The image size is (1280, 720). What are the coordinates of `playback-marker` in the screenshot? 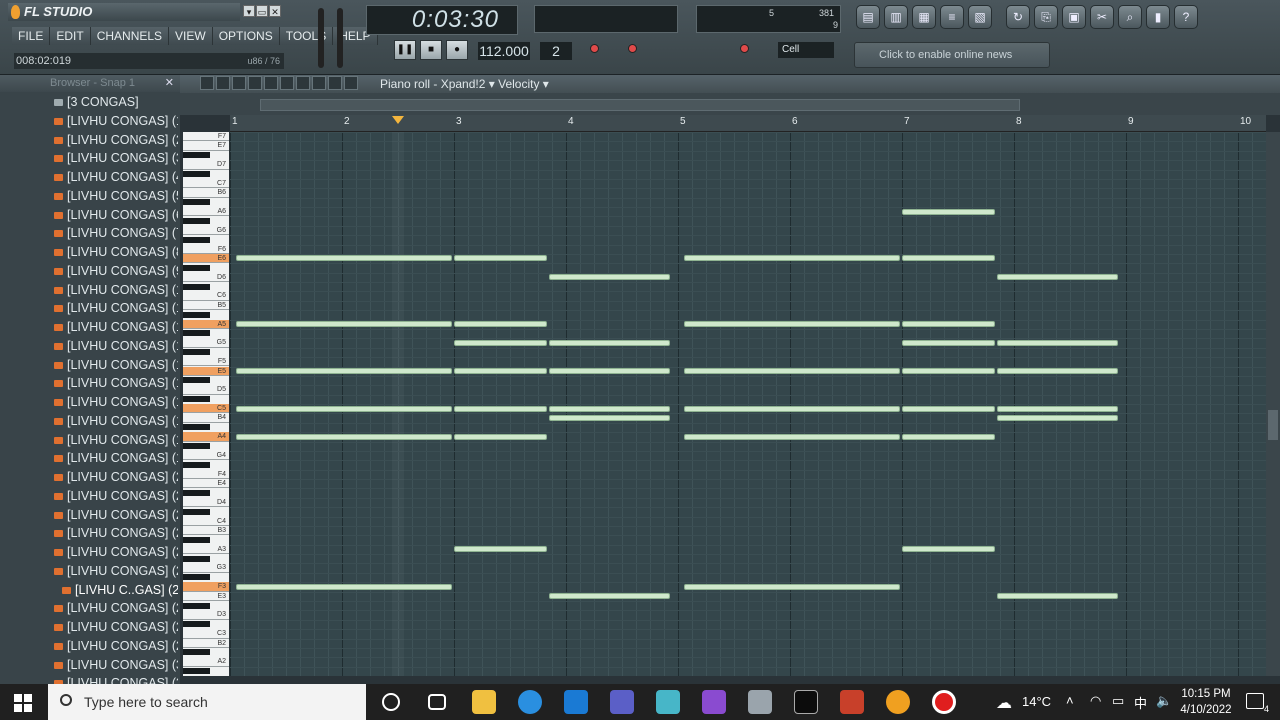 It's located at (398, 120).